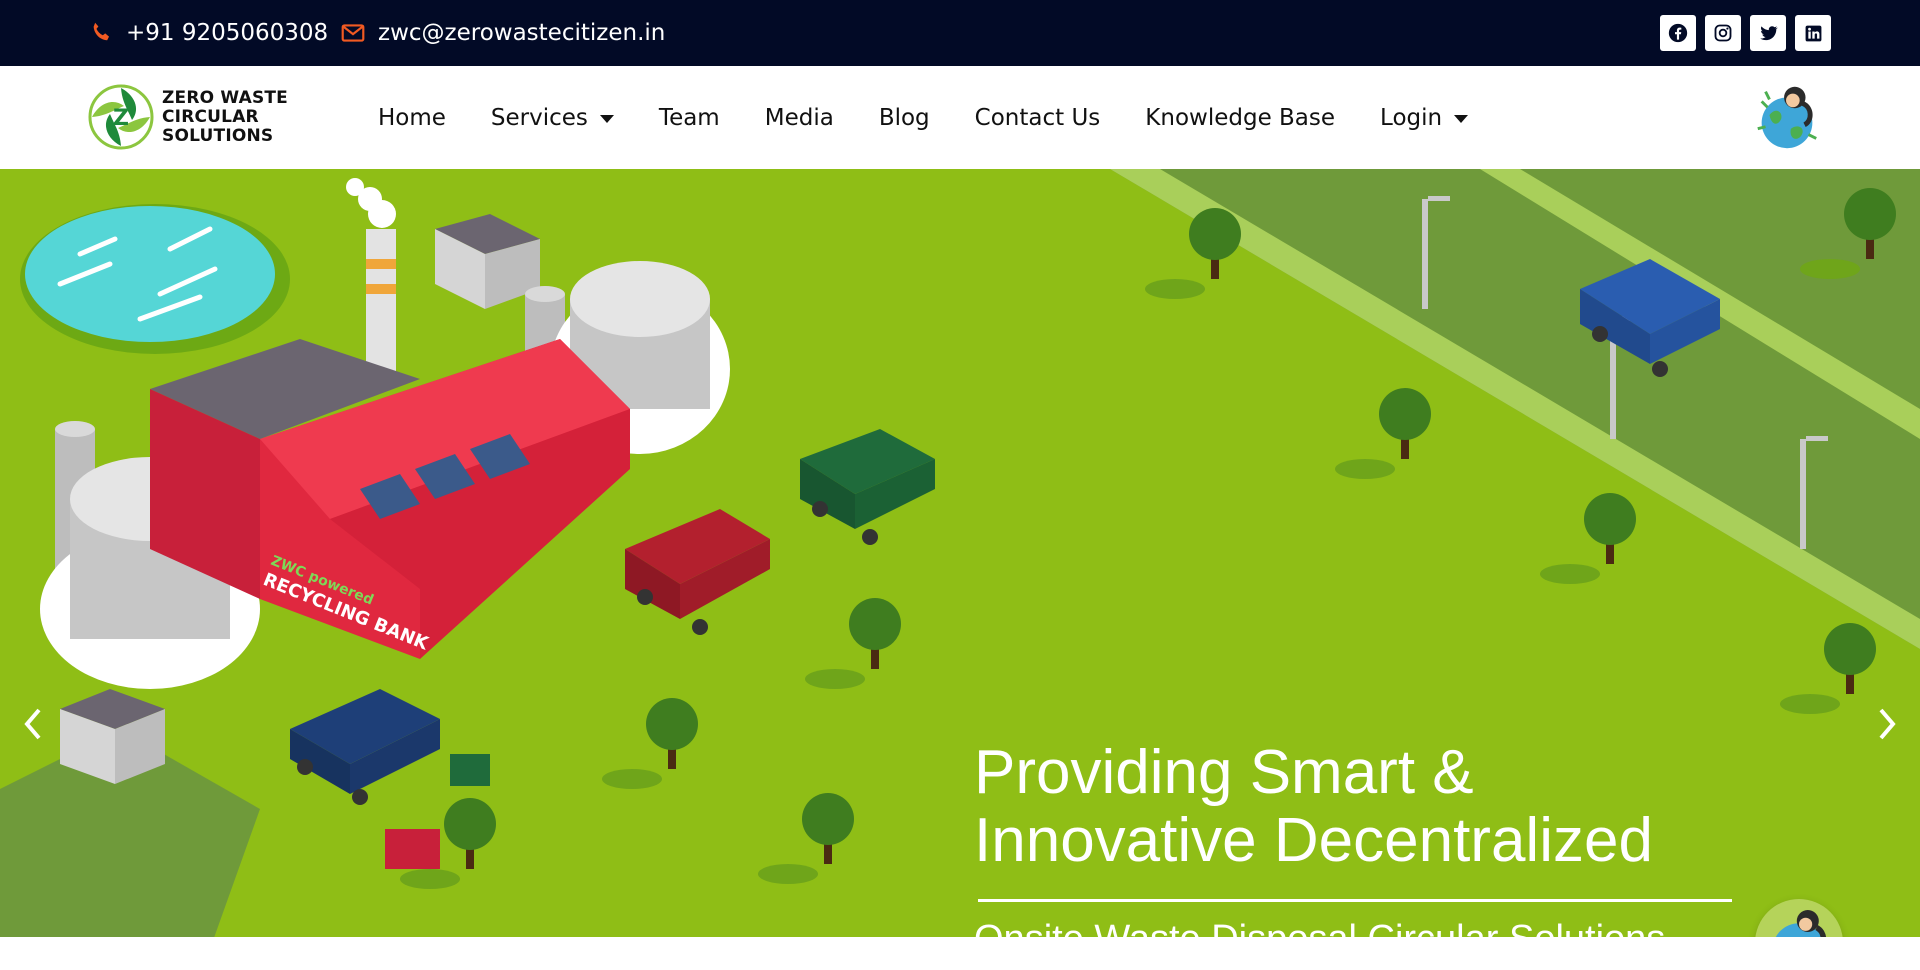  I want to click on nav-media-label: Media, so click(799, 117).